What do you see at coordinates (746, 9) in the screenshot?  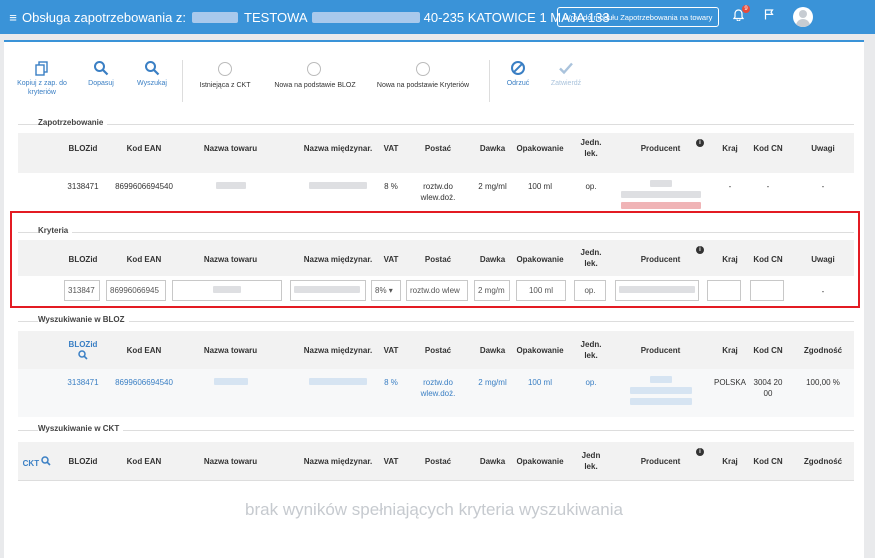 I see `notification-badge: 9` at bounding box center [746, 9].